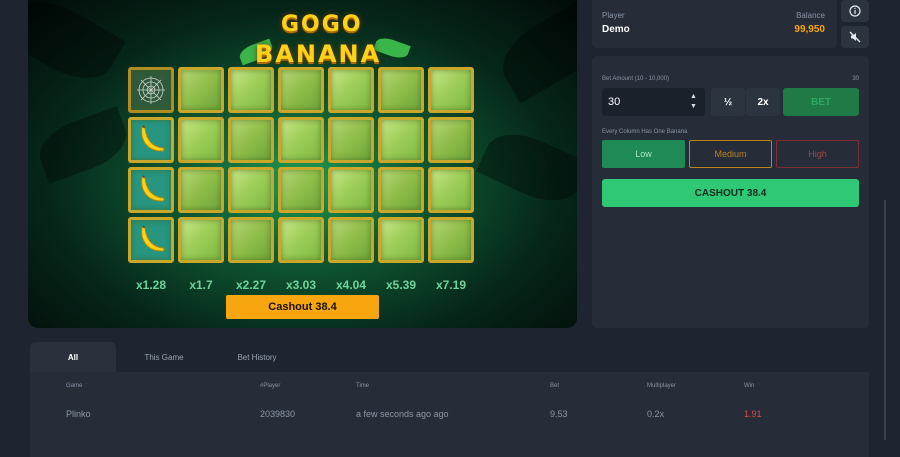 This screenshot has width=900, height=457. Describe the element at coordinates (257, 357) in the screenshot. I see `tab-bet-history: Bet History` at that location.